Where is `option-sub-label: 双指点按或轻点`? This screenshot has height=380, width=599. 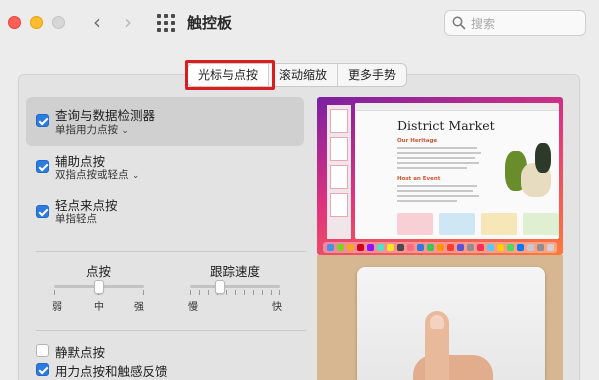
option-sub-label: 双指点按或轻点 is located at coordinates (92, 175).